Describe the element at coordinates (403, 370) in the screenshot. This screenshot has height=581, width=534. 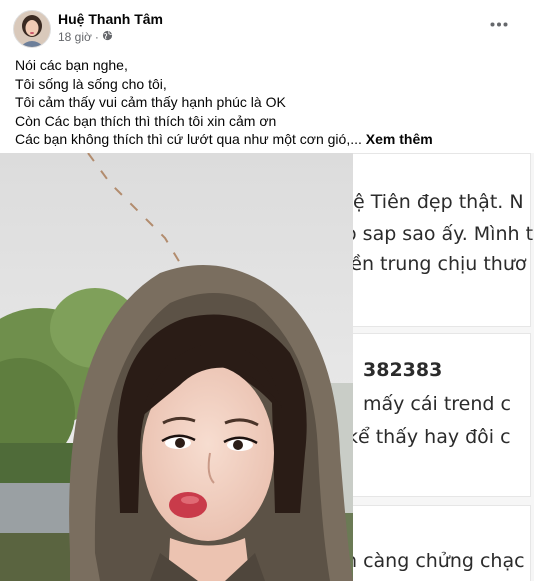
I see `overlay-text: 382383` at that location.